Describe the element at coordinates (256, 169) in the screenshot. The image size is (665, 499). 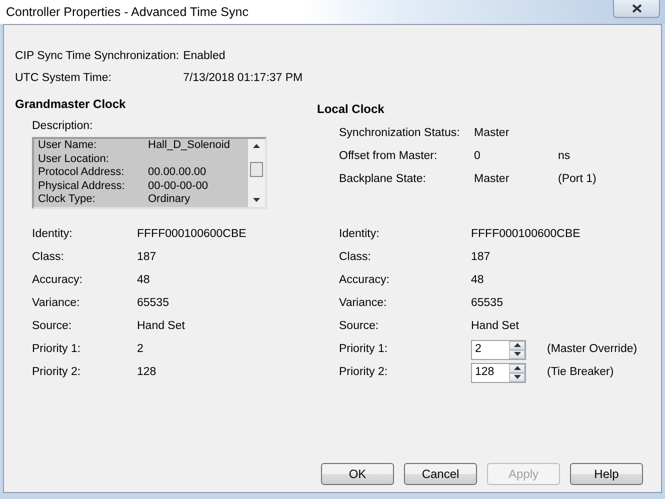
I see `scroll-thumb` at that location.